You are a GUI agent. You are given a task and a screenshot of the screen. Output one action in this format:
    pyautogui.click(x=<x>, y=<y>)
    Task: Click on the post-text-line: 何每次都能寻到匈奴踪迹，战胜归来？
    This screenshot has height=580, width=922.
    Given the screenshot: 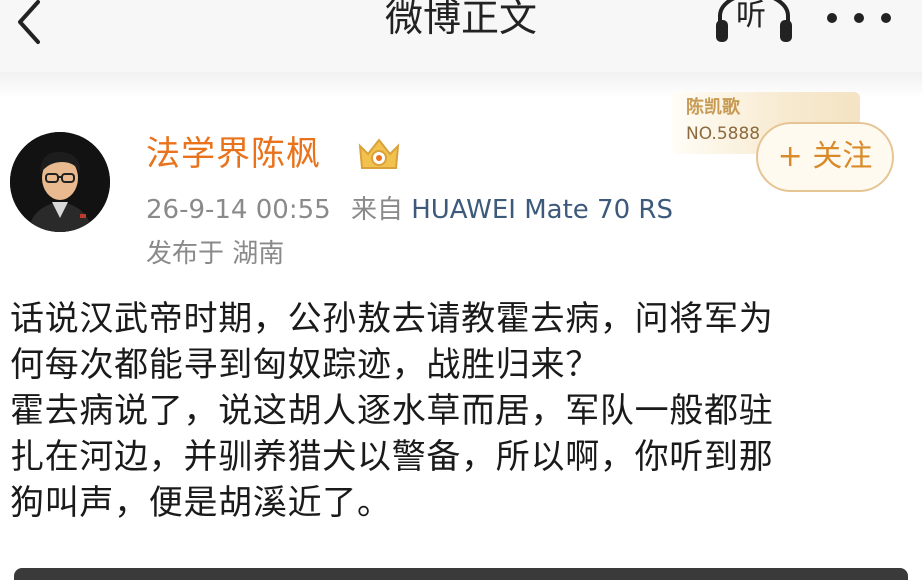 What is the action you would take?
    pyautogui.click(x=305, y=365)
    